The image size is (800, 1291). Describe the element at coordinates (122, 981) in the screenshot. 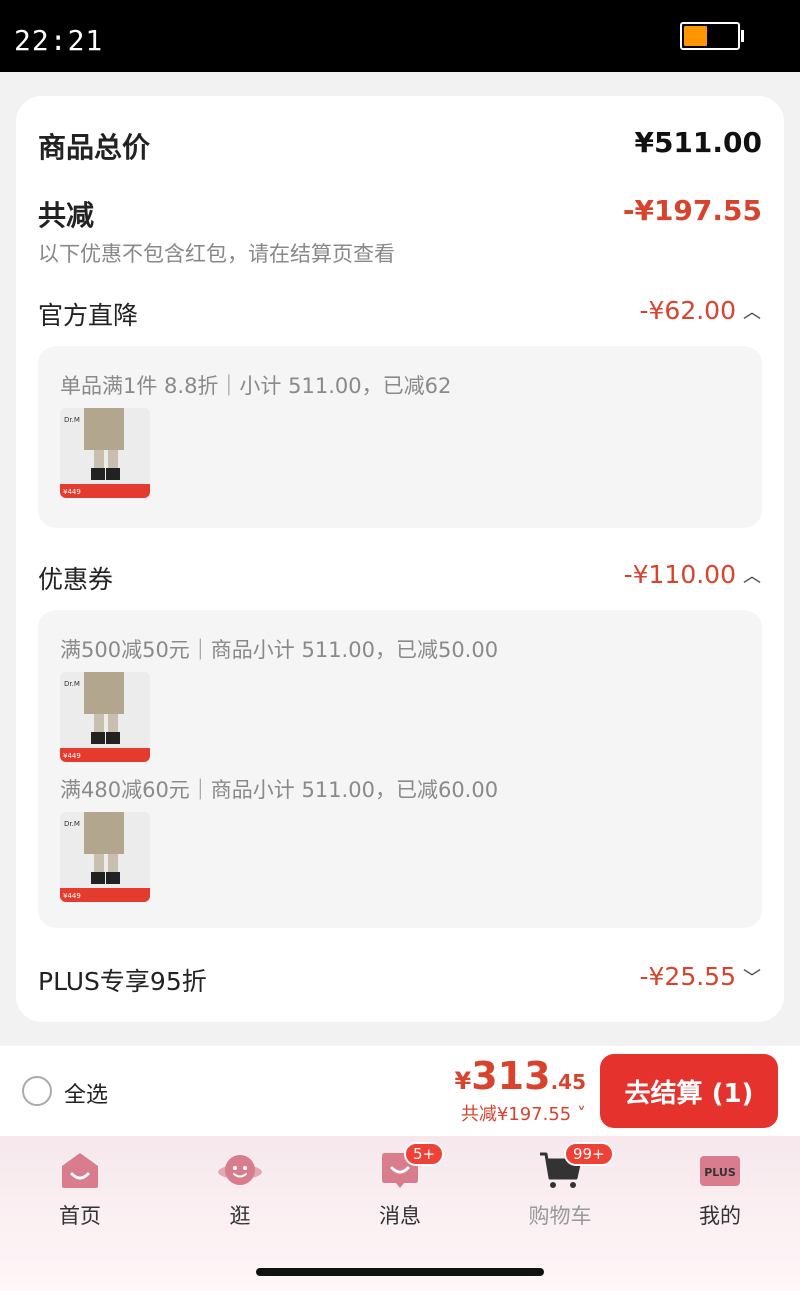

I see `plus-discount-label: PLUS专享95折` at that location.